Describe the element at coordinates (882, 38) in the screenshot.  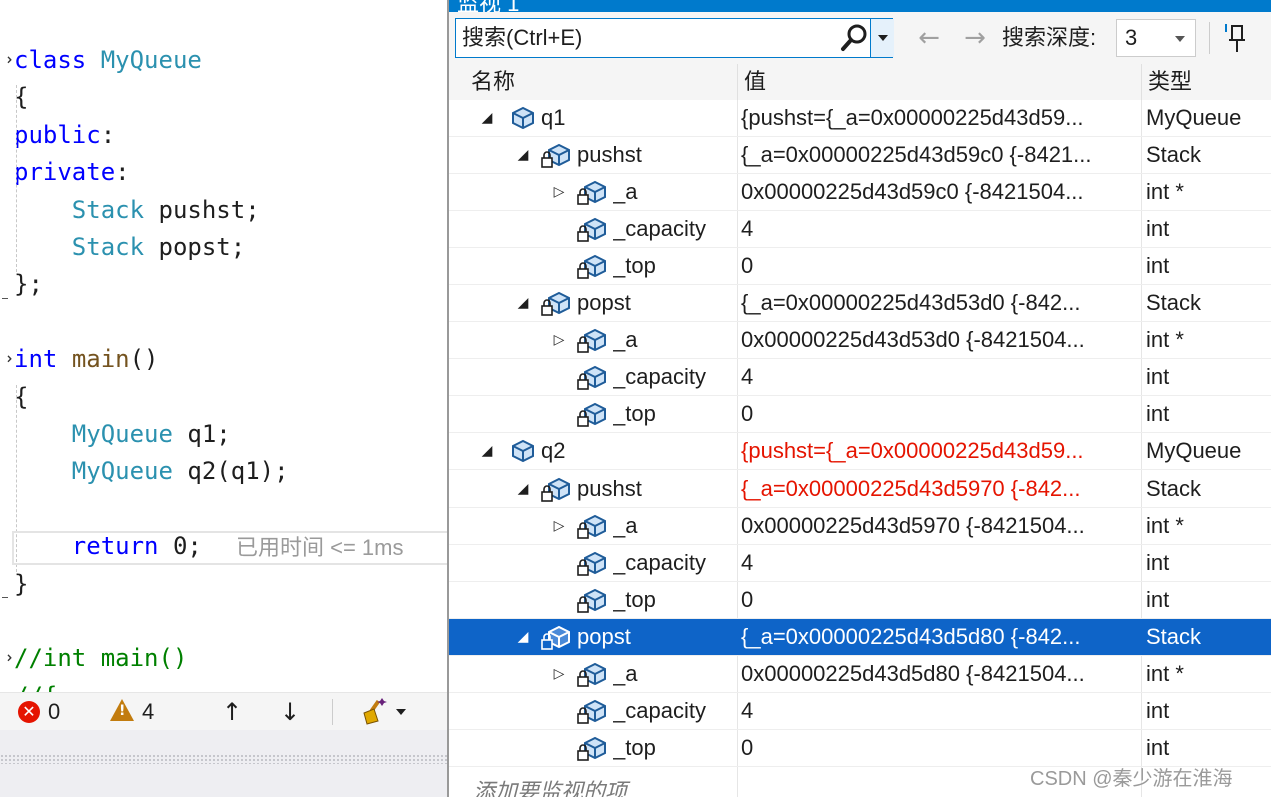
I see `search-history-dropdown` at that location.